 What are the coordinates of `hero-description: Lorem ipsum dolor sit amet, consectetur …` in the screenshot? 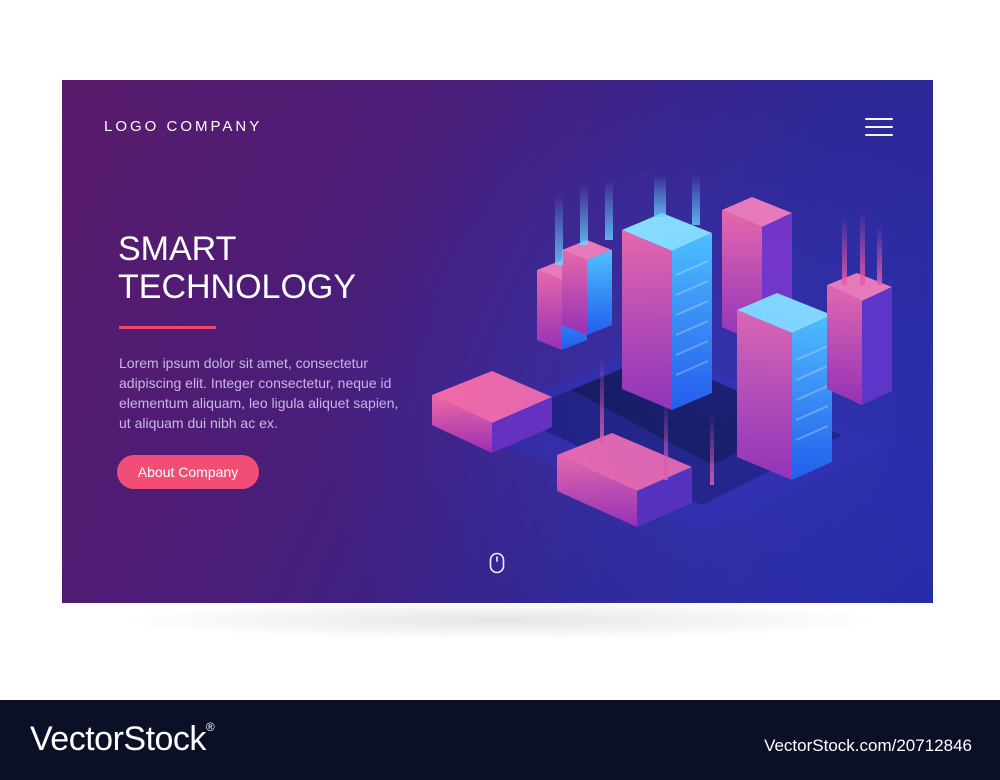 It's located at (259, 393).